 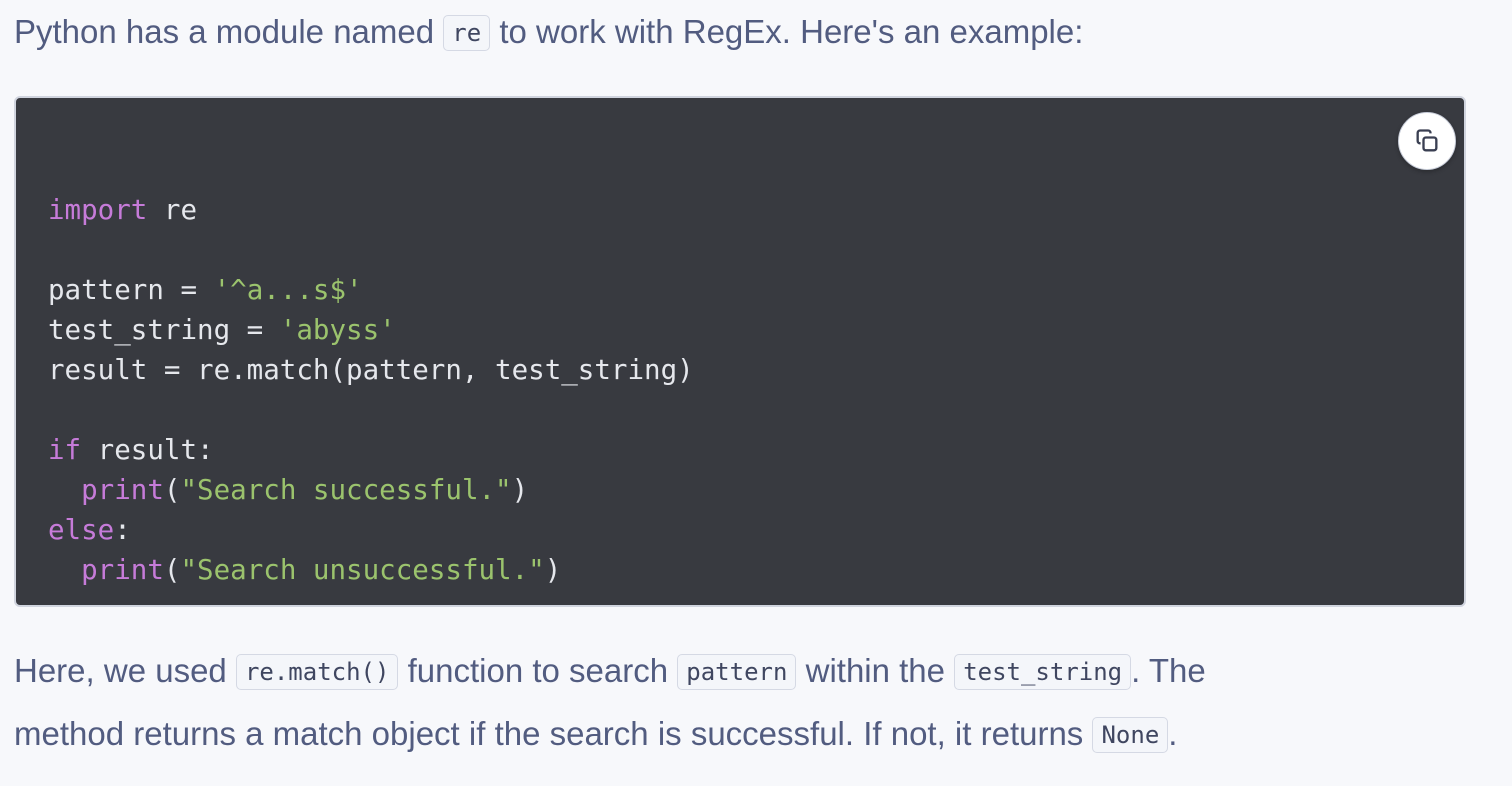 What do you see at coordinates (125, 670) in the screenshot?
I see `explanation-text: Here, we used` at bounding box center [125, 670].